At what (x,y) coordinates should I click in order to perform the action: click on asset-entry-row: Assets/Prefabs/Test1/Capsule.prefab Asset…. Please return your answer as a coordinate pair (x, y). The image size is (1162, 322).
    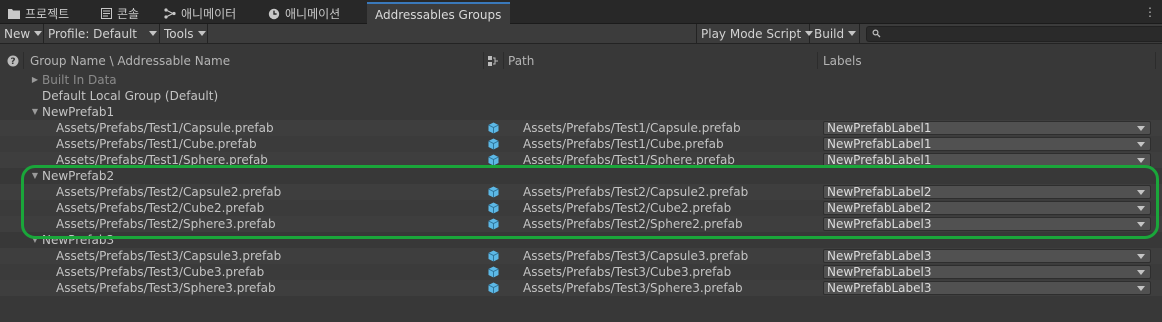
    Looking at the image, I should click on (581, 128).